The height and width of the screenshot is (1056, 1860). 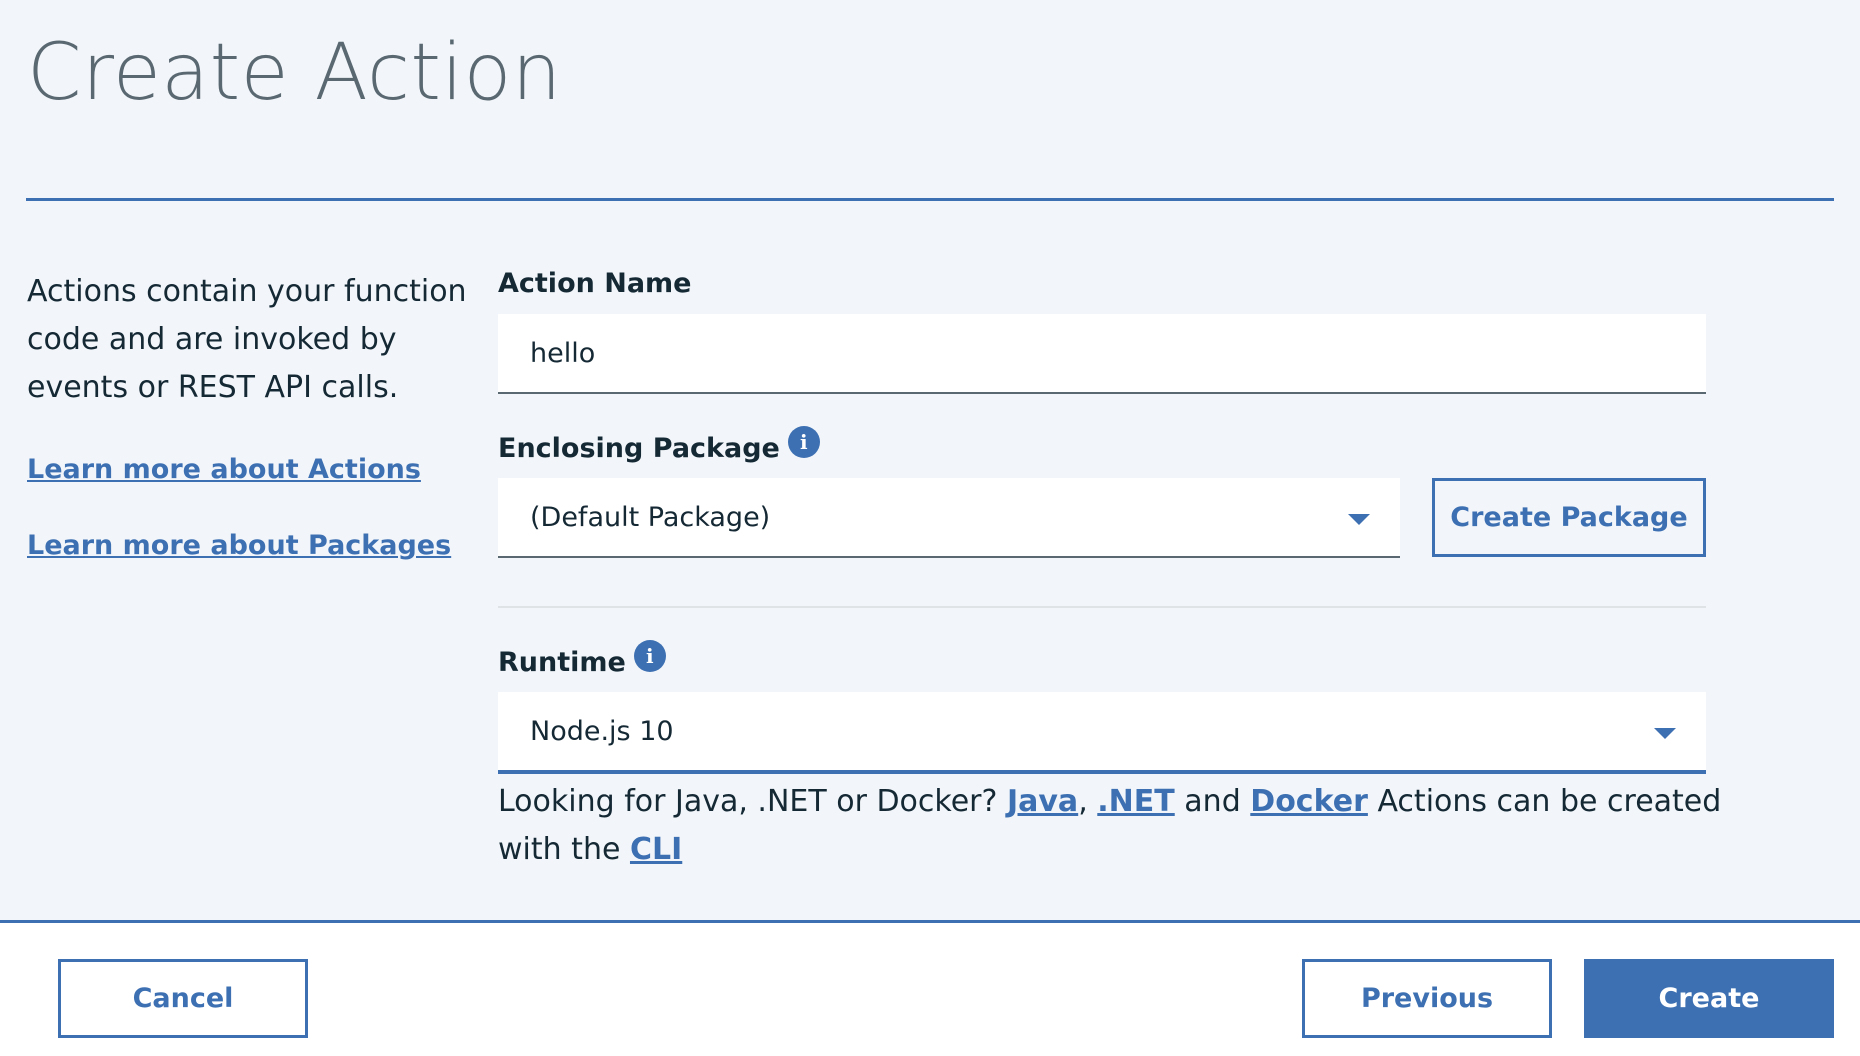 What do you see at coordinates (930, 988) in the screenshot?
I see `footer-bar: Cancel Previous Create` at bounding box center [930, 988].